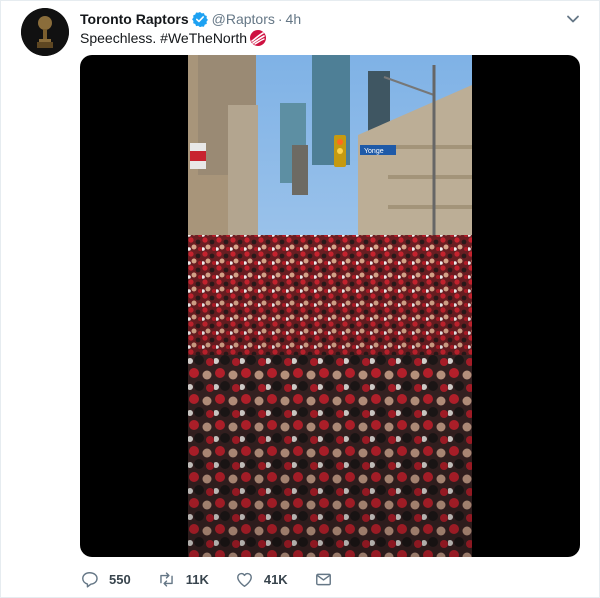  What do you see at coordinates (105, 579) in the screenshot?
I see `reply-button: 550` at bounding box center [105, 579].